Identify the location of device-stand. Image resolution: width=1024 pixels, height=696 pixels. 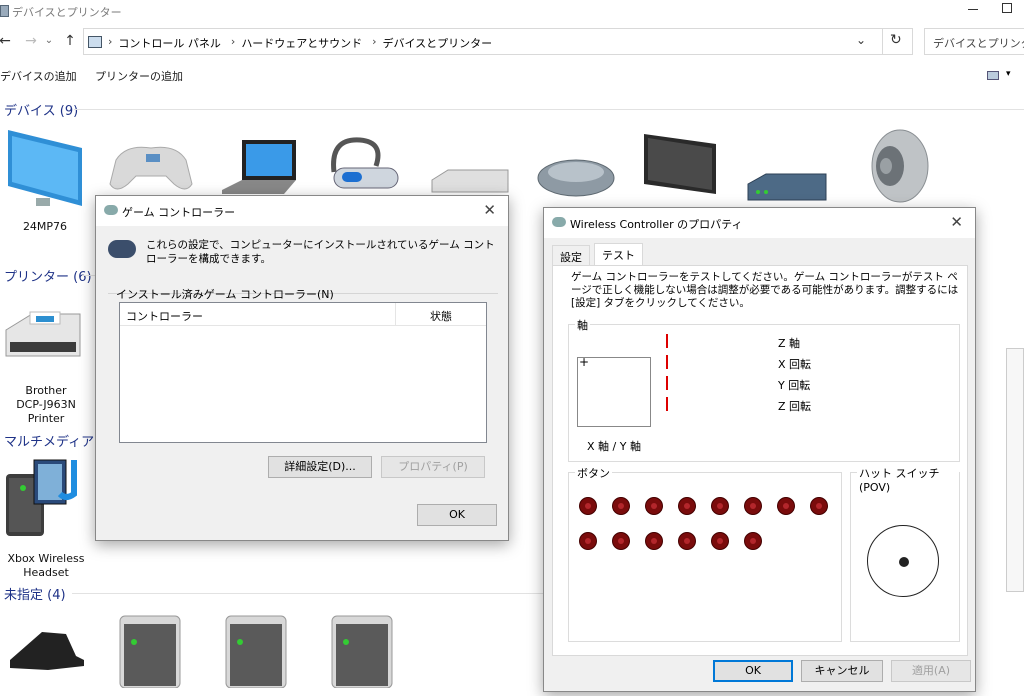
(46, 652).